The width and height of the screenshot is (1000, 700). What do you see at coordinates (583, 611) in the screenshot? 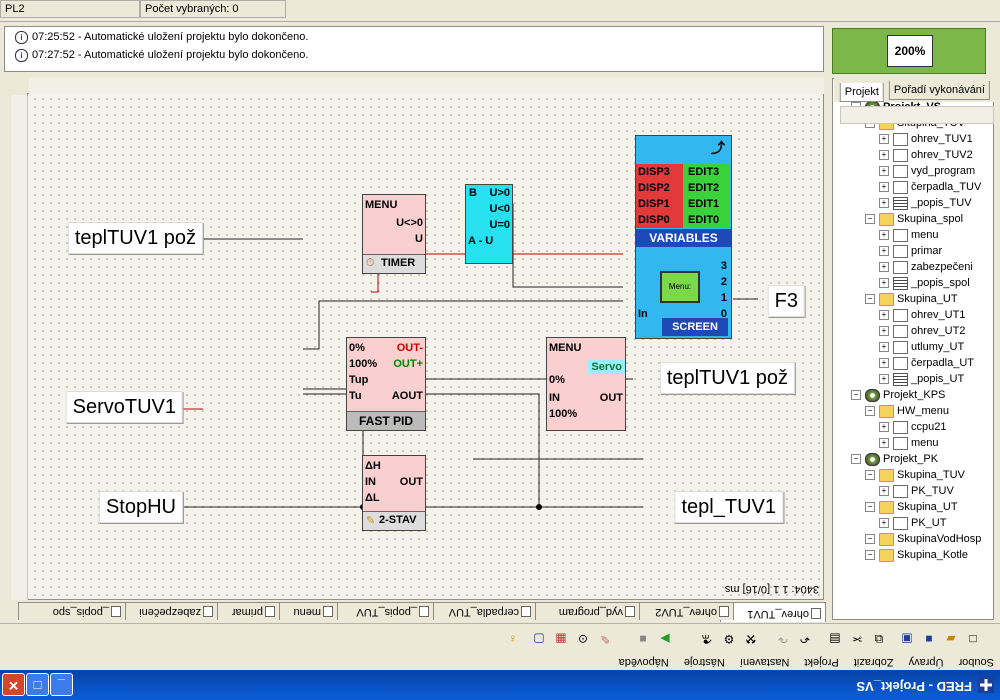
I see `tab-vyd-program: vyd_program` at bounding box center [583, 611].